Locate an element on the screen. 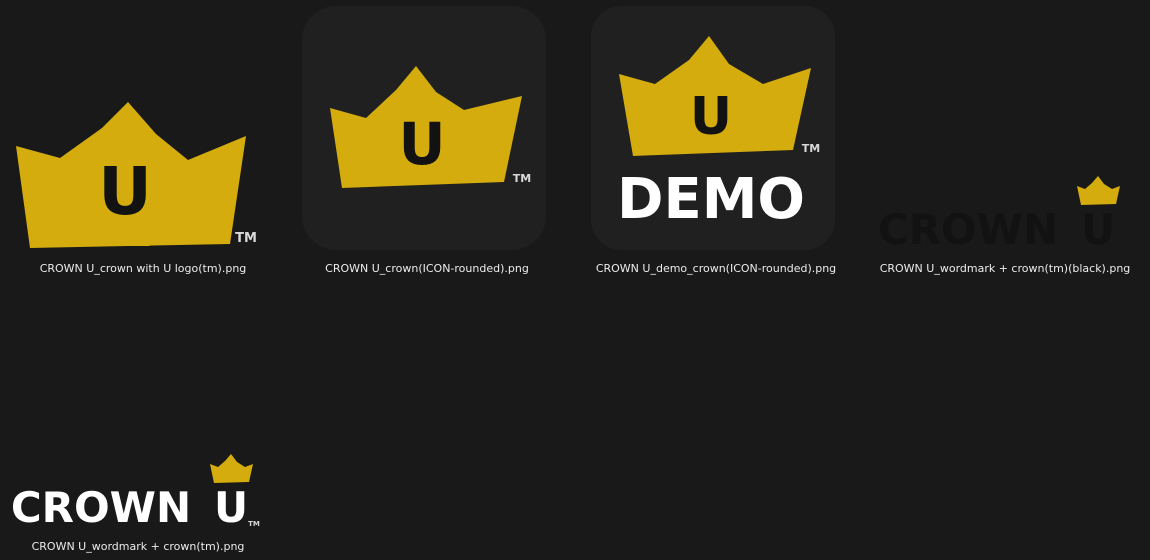  crown-u-rounded-icon: U TM is located at coordinates (427, 131).